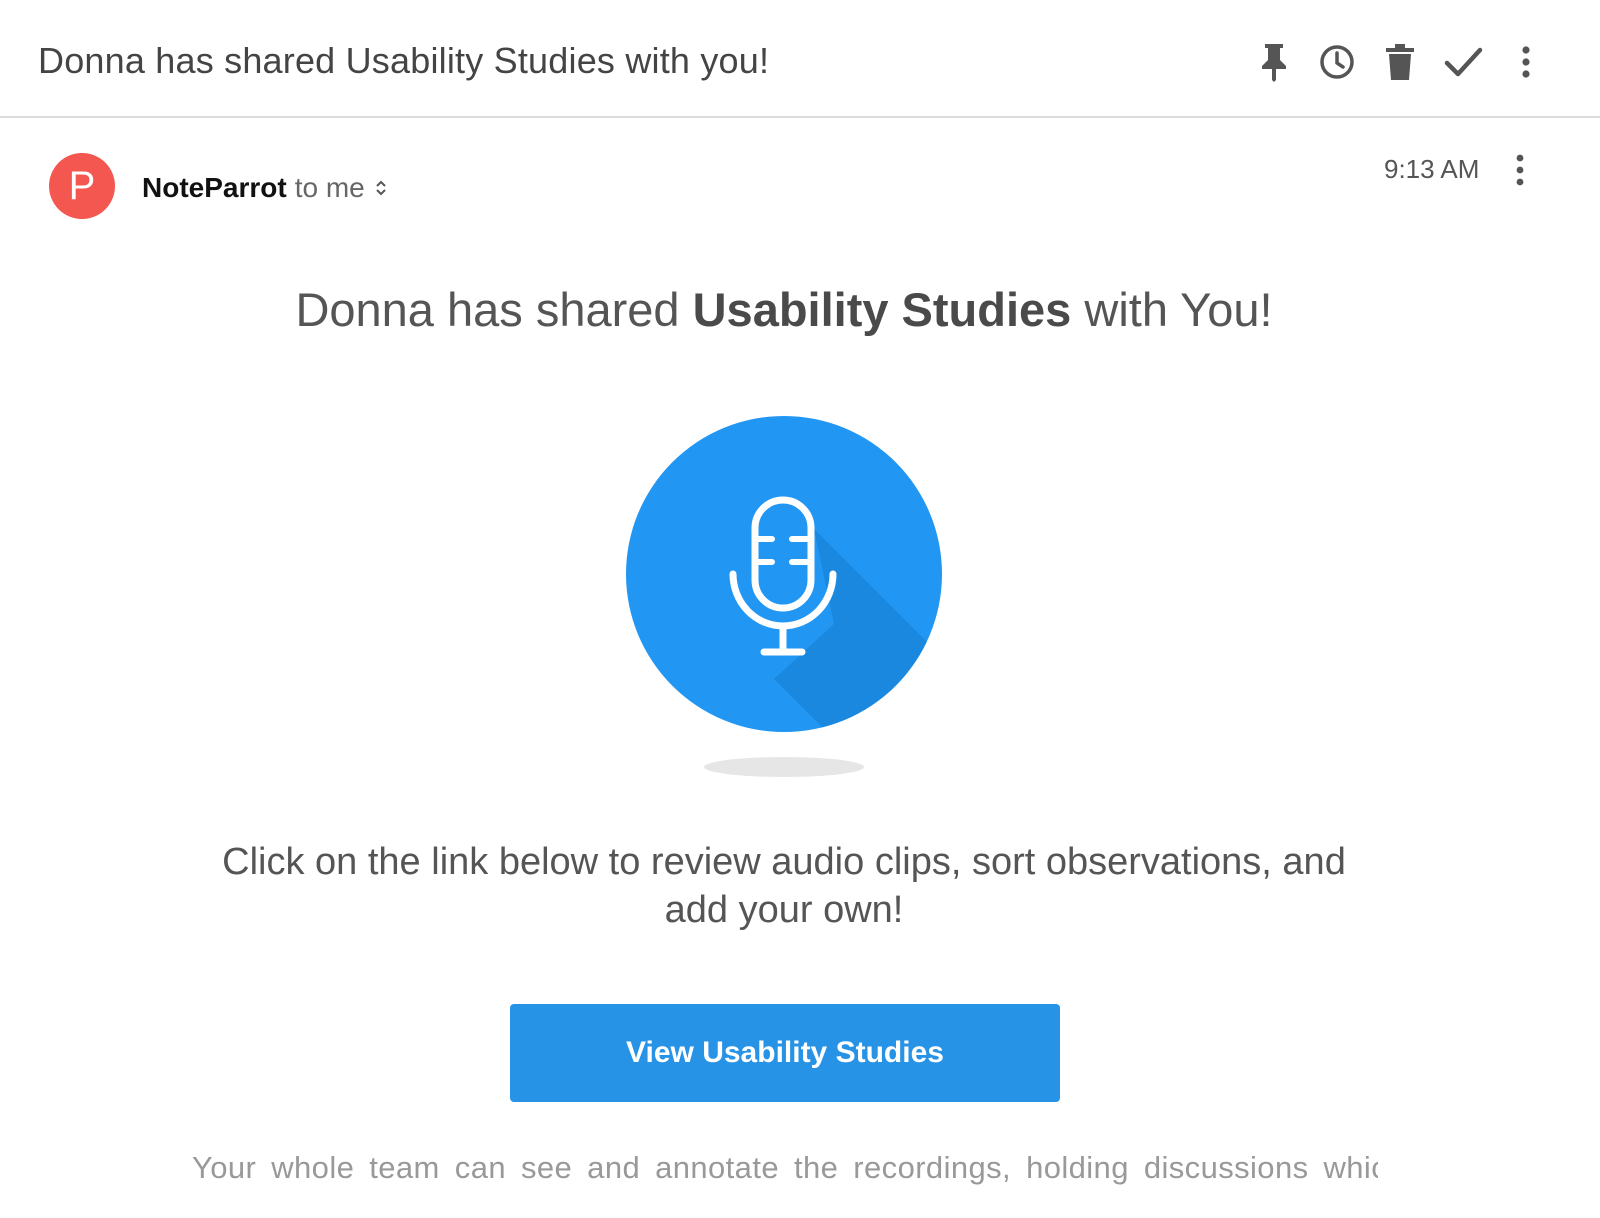 The height and width of the screenshot is (1218, 1600). What do you see at coordinates (785, 1053) in the screenshot?
I see `view-usability-studies-button: View Usability Studies` at bounding box center [785, 1053].